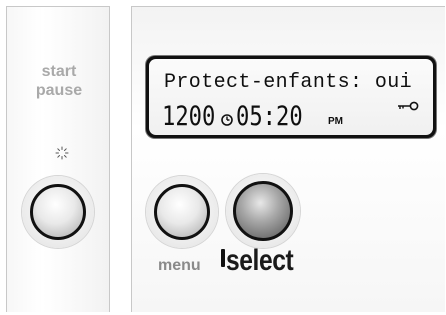 Image resolution: width=446 pixels, height=315 pixels. What do you see at coordinates (227, 120) in the screenshot?
I see `clock-icon` at bounding box center [227, 120].